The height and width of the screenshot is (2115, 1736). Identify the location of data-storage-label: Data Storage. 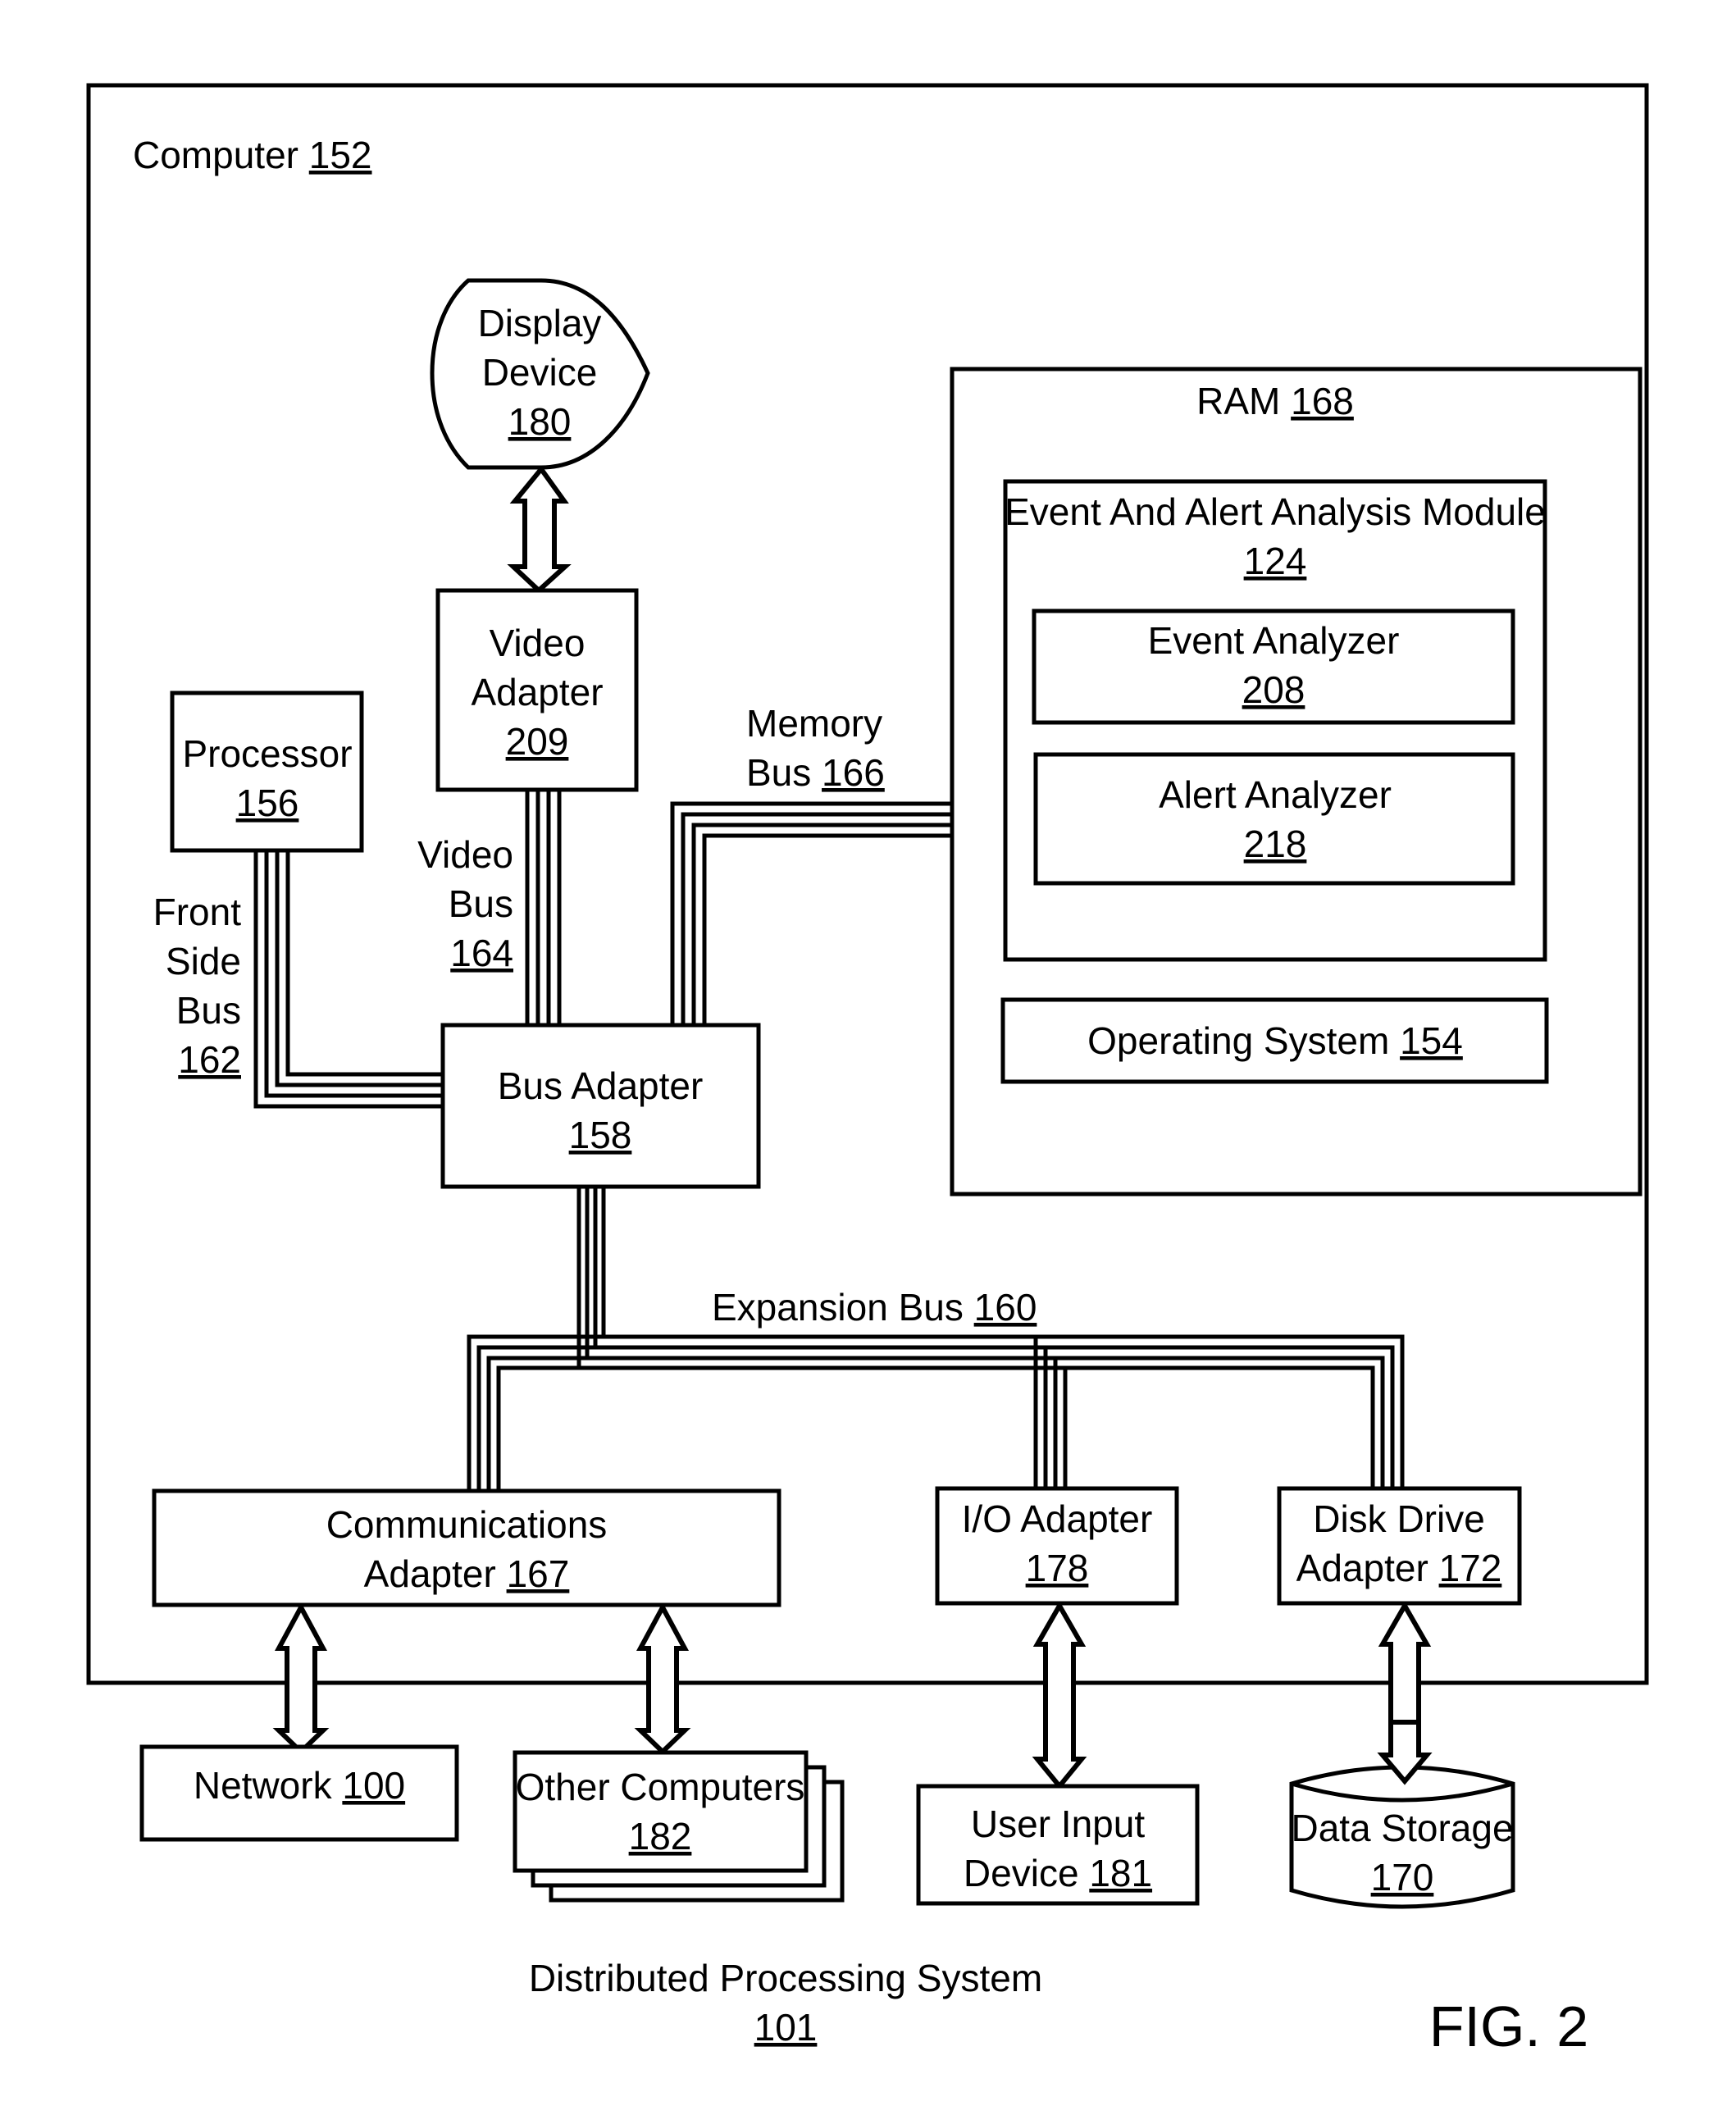
(1402, 1828).